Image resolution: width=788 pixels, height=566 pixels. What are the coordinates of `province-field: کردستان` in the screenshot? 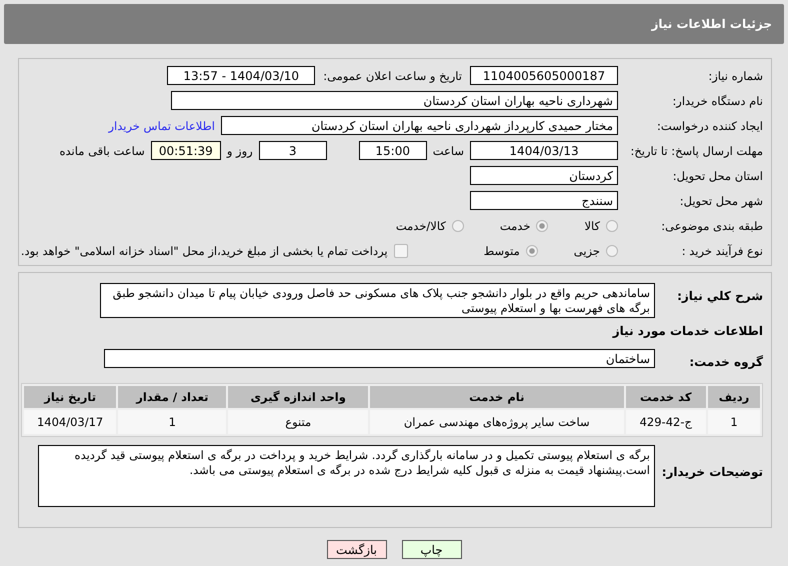 It's located at (544, 175).